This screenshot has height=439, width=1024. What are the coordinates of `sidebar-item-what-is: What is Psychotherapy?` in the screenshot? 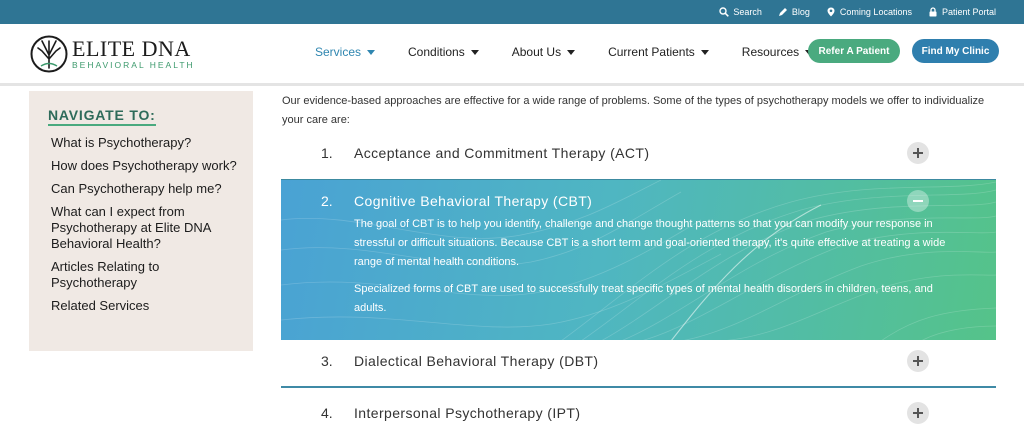 It's located at (145, 143).